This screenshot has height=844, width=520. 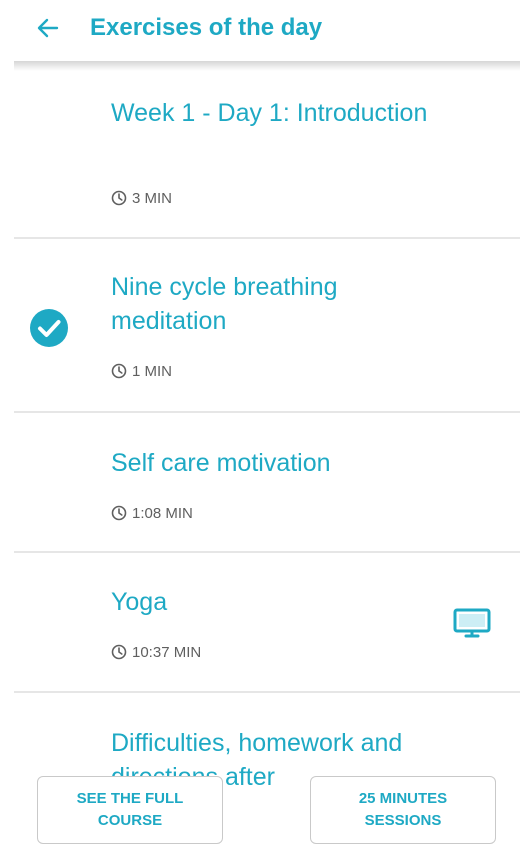 I want to click on app-bar: Exercises of the day, so click(x=260, y=31).